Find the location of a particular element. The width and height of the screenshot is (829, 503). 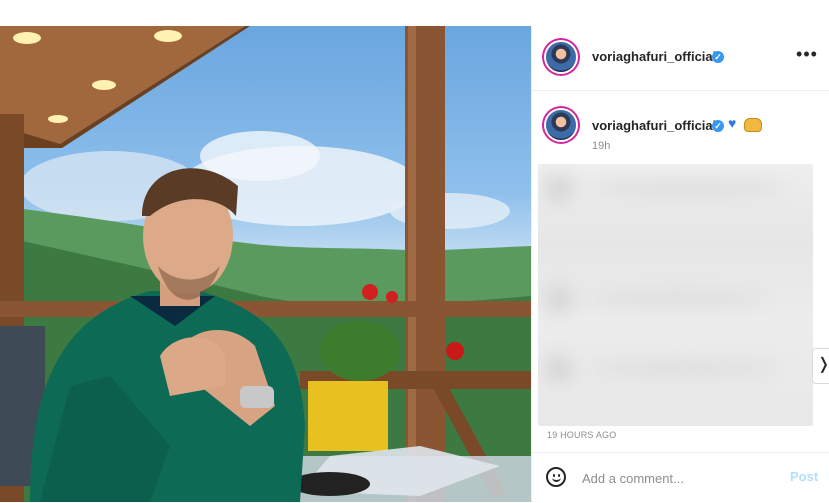

blue-heart-icon: ♥ is located at coordinates (732, 123).